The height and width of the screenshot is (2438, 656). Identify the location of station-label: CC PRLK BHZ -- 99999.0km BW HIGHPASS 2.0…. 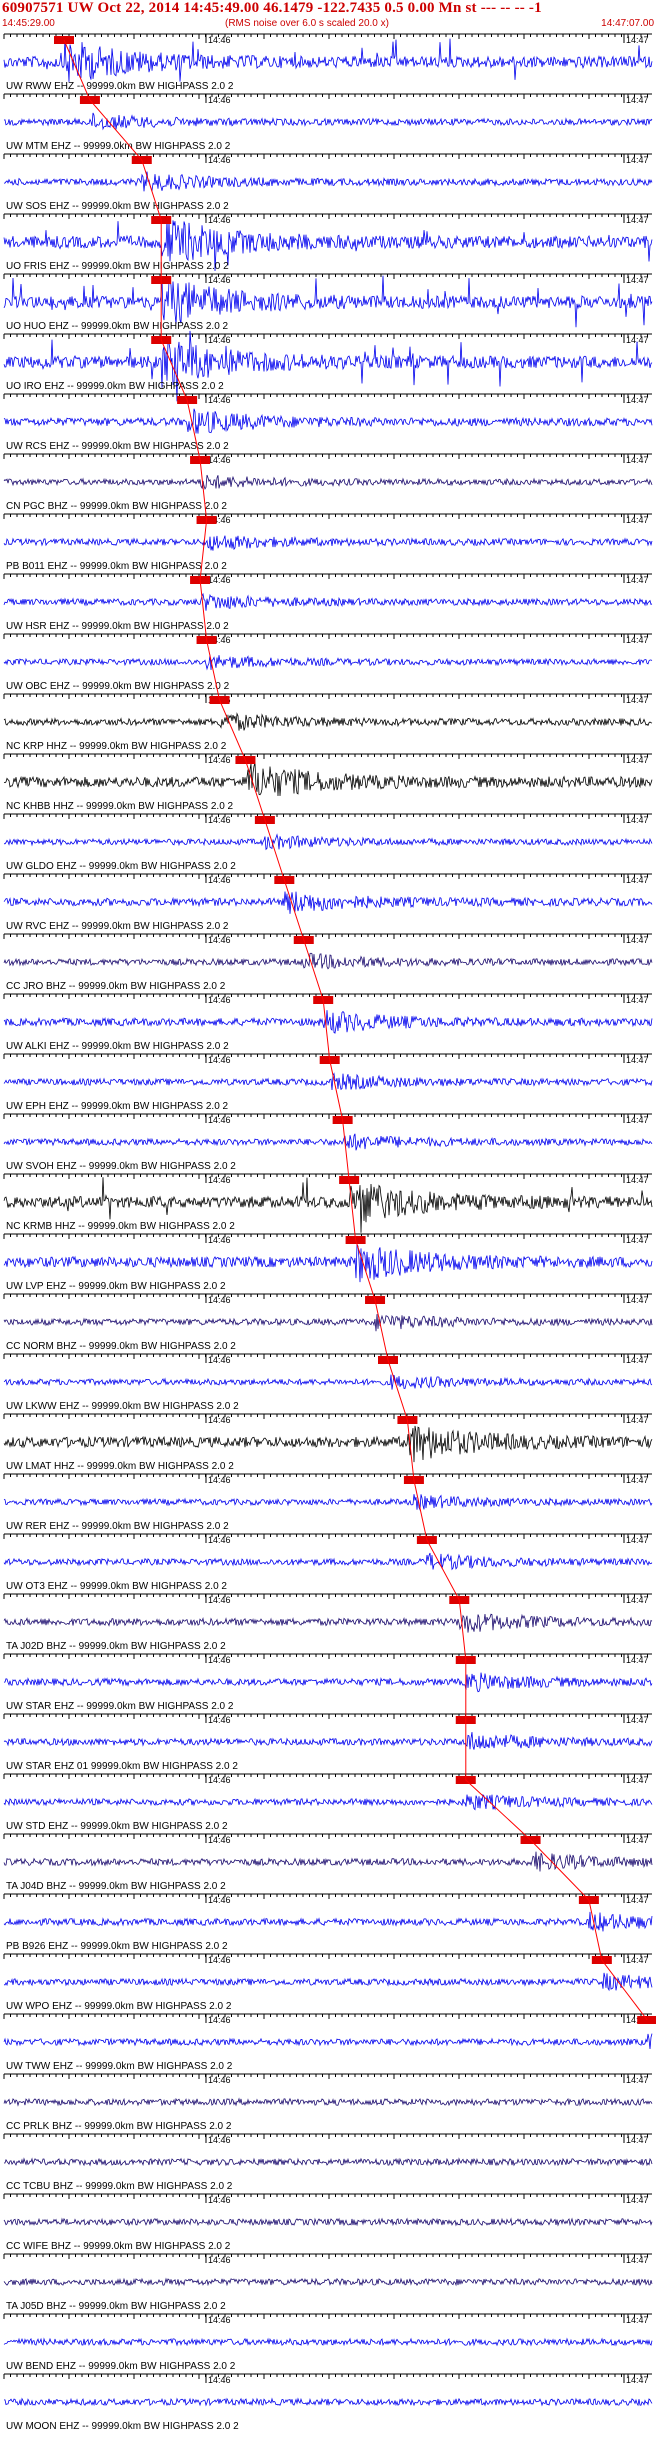
(119, 2126).